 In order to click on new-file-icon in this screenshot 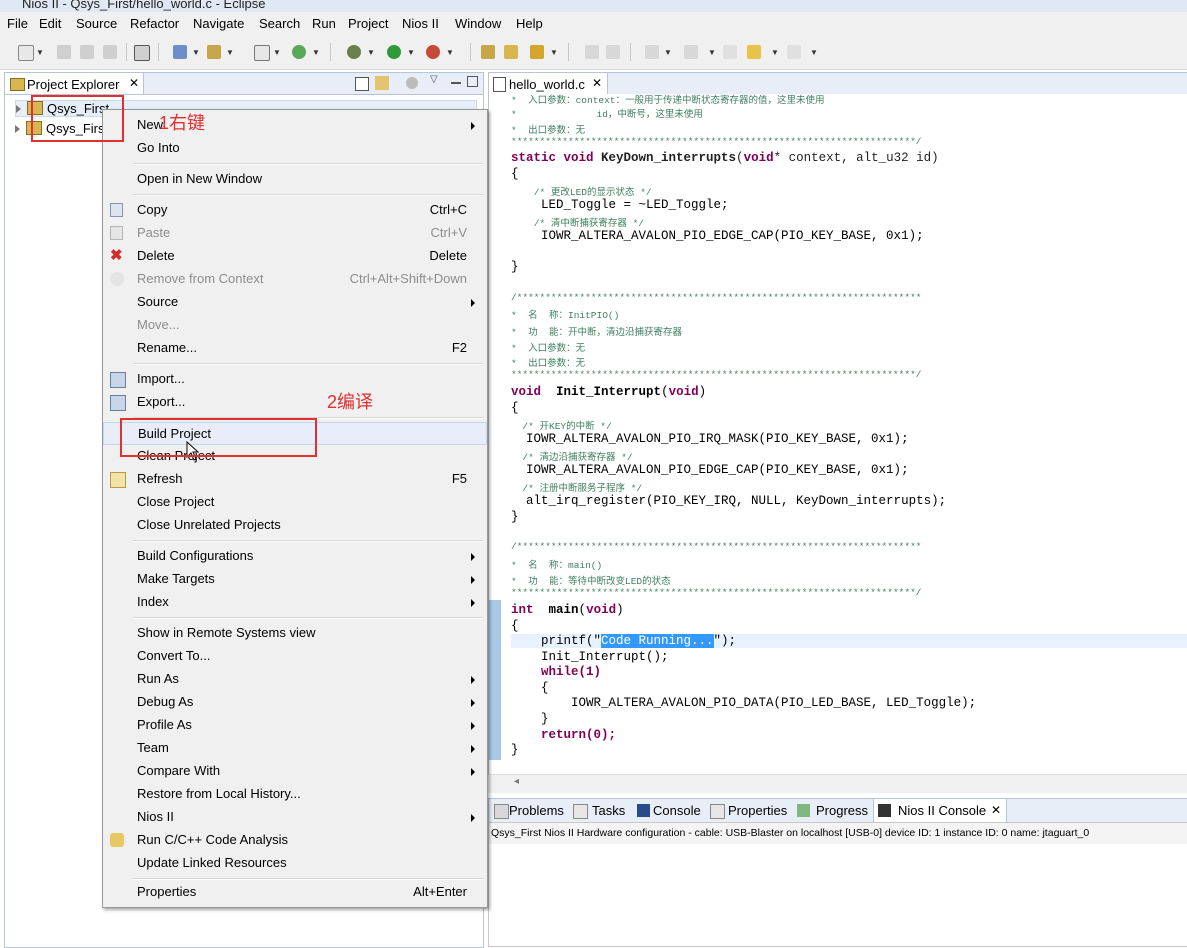, I will do `click(262, 53)`.